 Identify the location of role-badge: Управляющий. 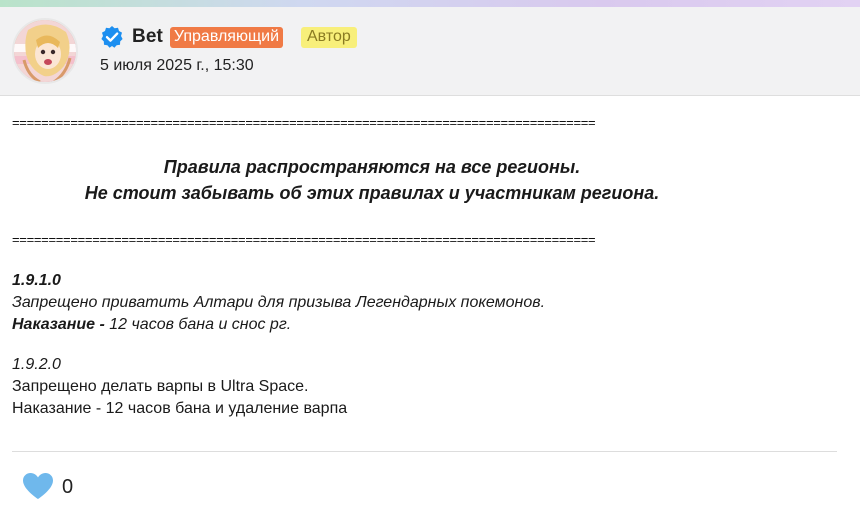
(226, 37).